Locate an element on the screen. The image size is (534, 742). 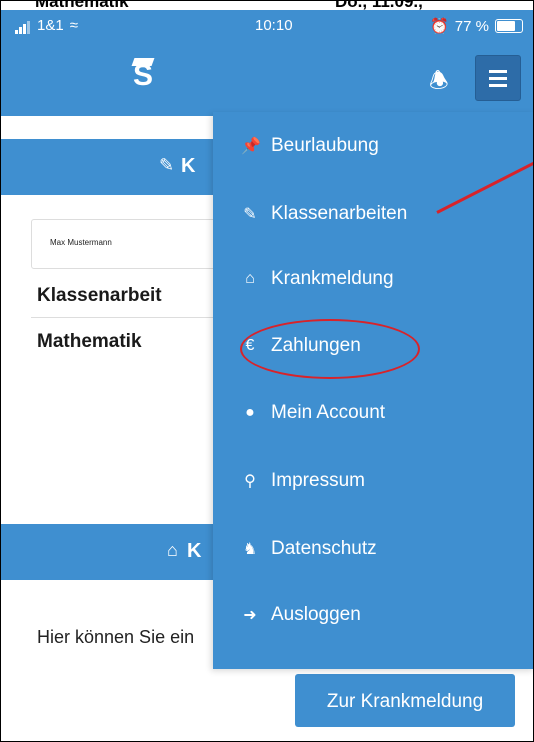
pin-icon: 📌 is located at coordinates (251, 146).